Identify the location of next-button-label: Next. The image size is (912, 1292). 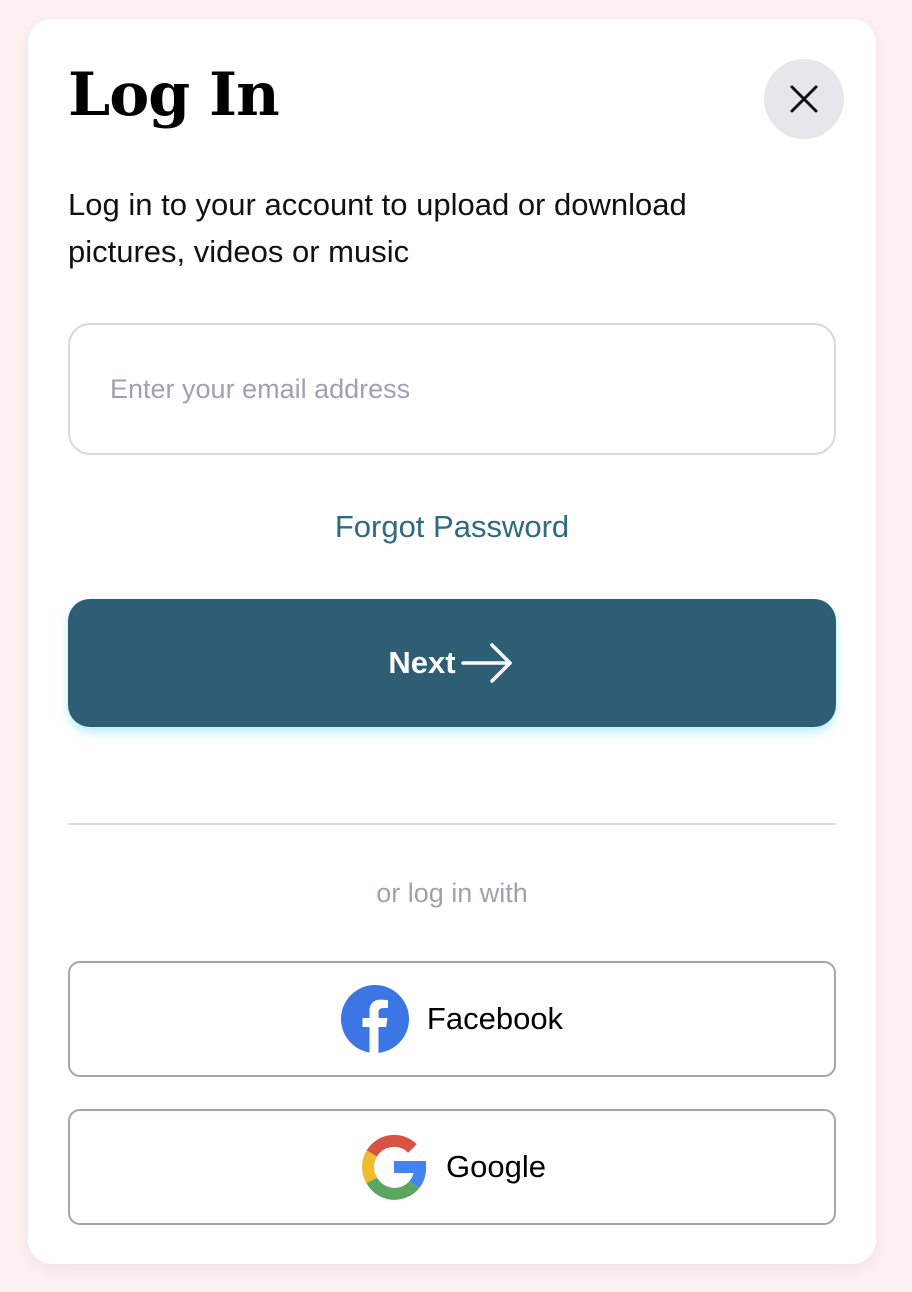
(422, 662).